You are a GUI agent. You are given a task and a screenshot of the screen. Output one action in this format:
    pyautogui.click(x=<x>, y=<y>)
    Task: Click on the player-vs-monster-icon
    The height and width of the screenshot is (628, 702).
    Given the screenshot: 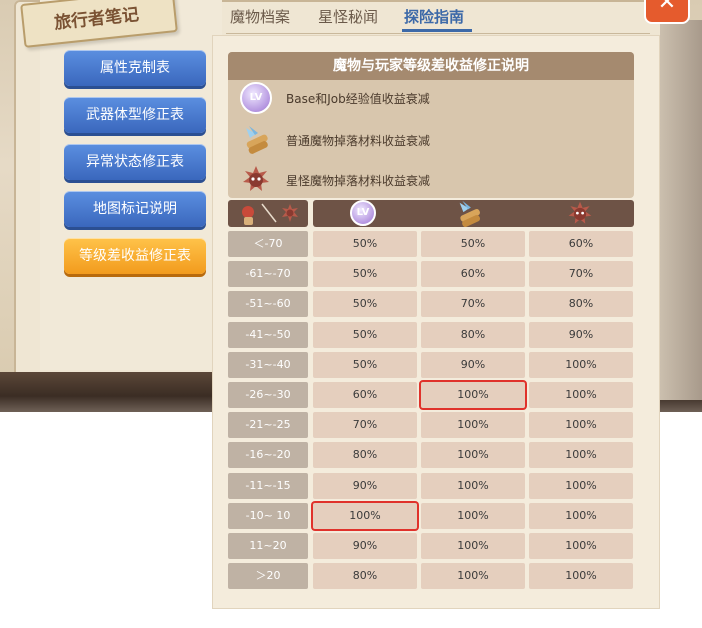 What is the action you would take?
    pyautogui.click(x=270, y=214)
    